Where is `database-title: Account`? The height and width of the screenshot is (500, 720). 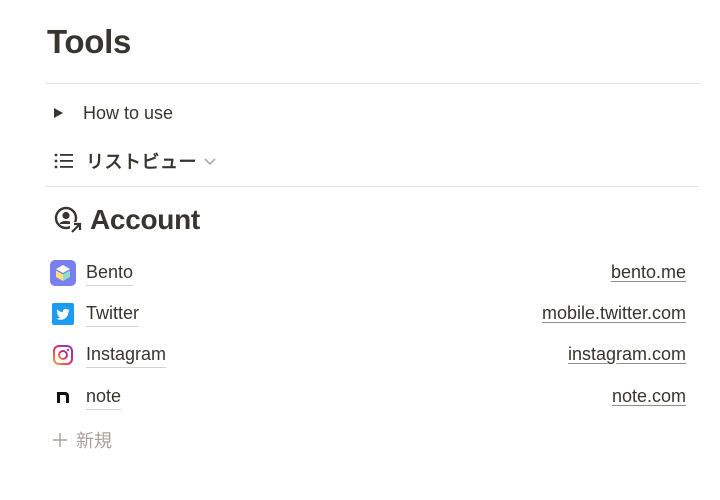 database-title: Account is located at coordinates (127, 220).